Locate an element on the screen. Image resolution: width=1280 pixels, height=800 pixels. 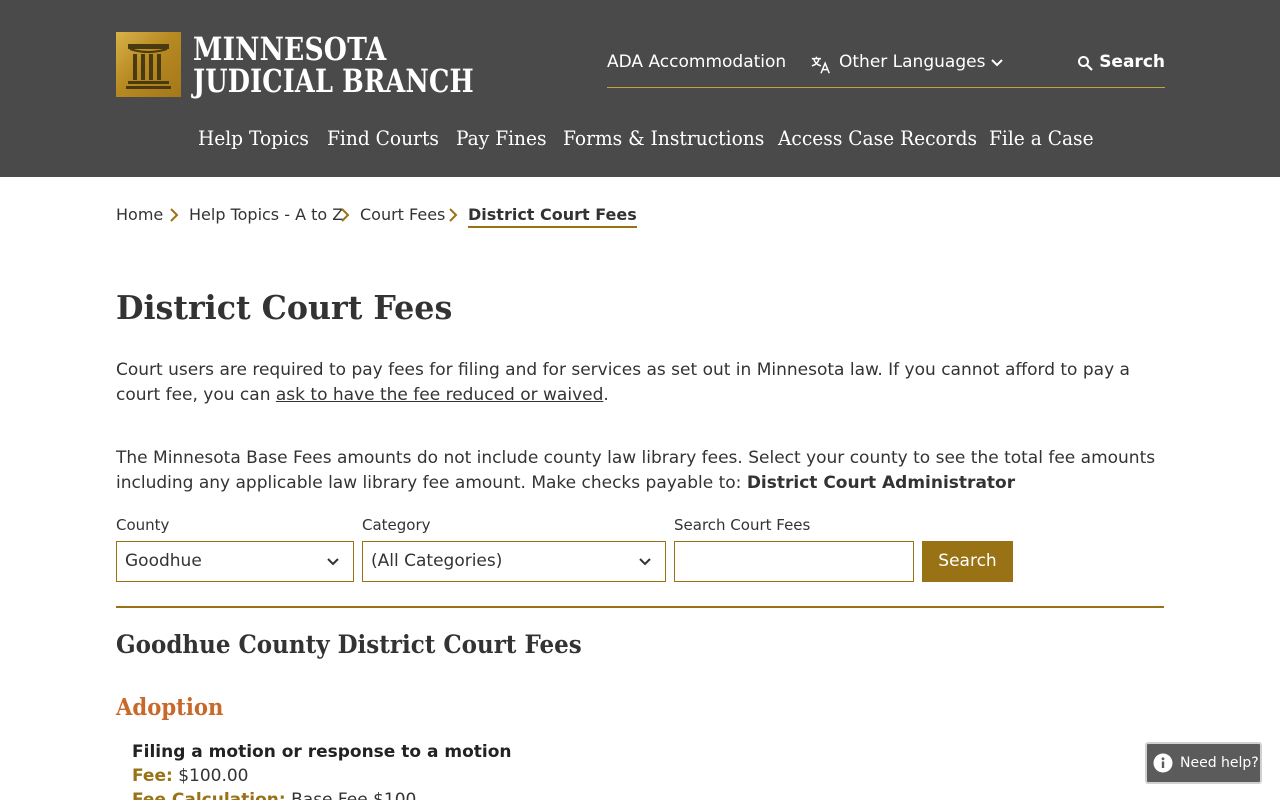
info-icon is located at coordinates (1163, 763).